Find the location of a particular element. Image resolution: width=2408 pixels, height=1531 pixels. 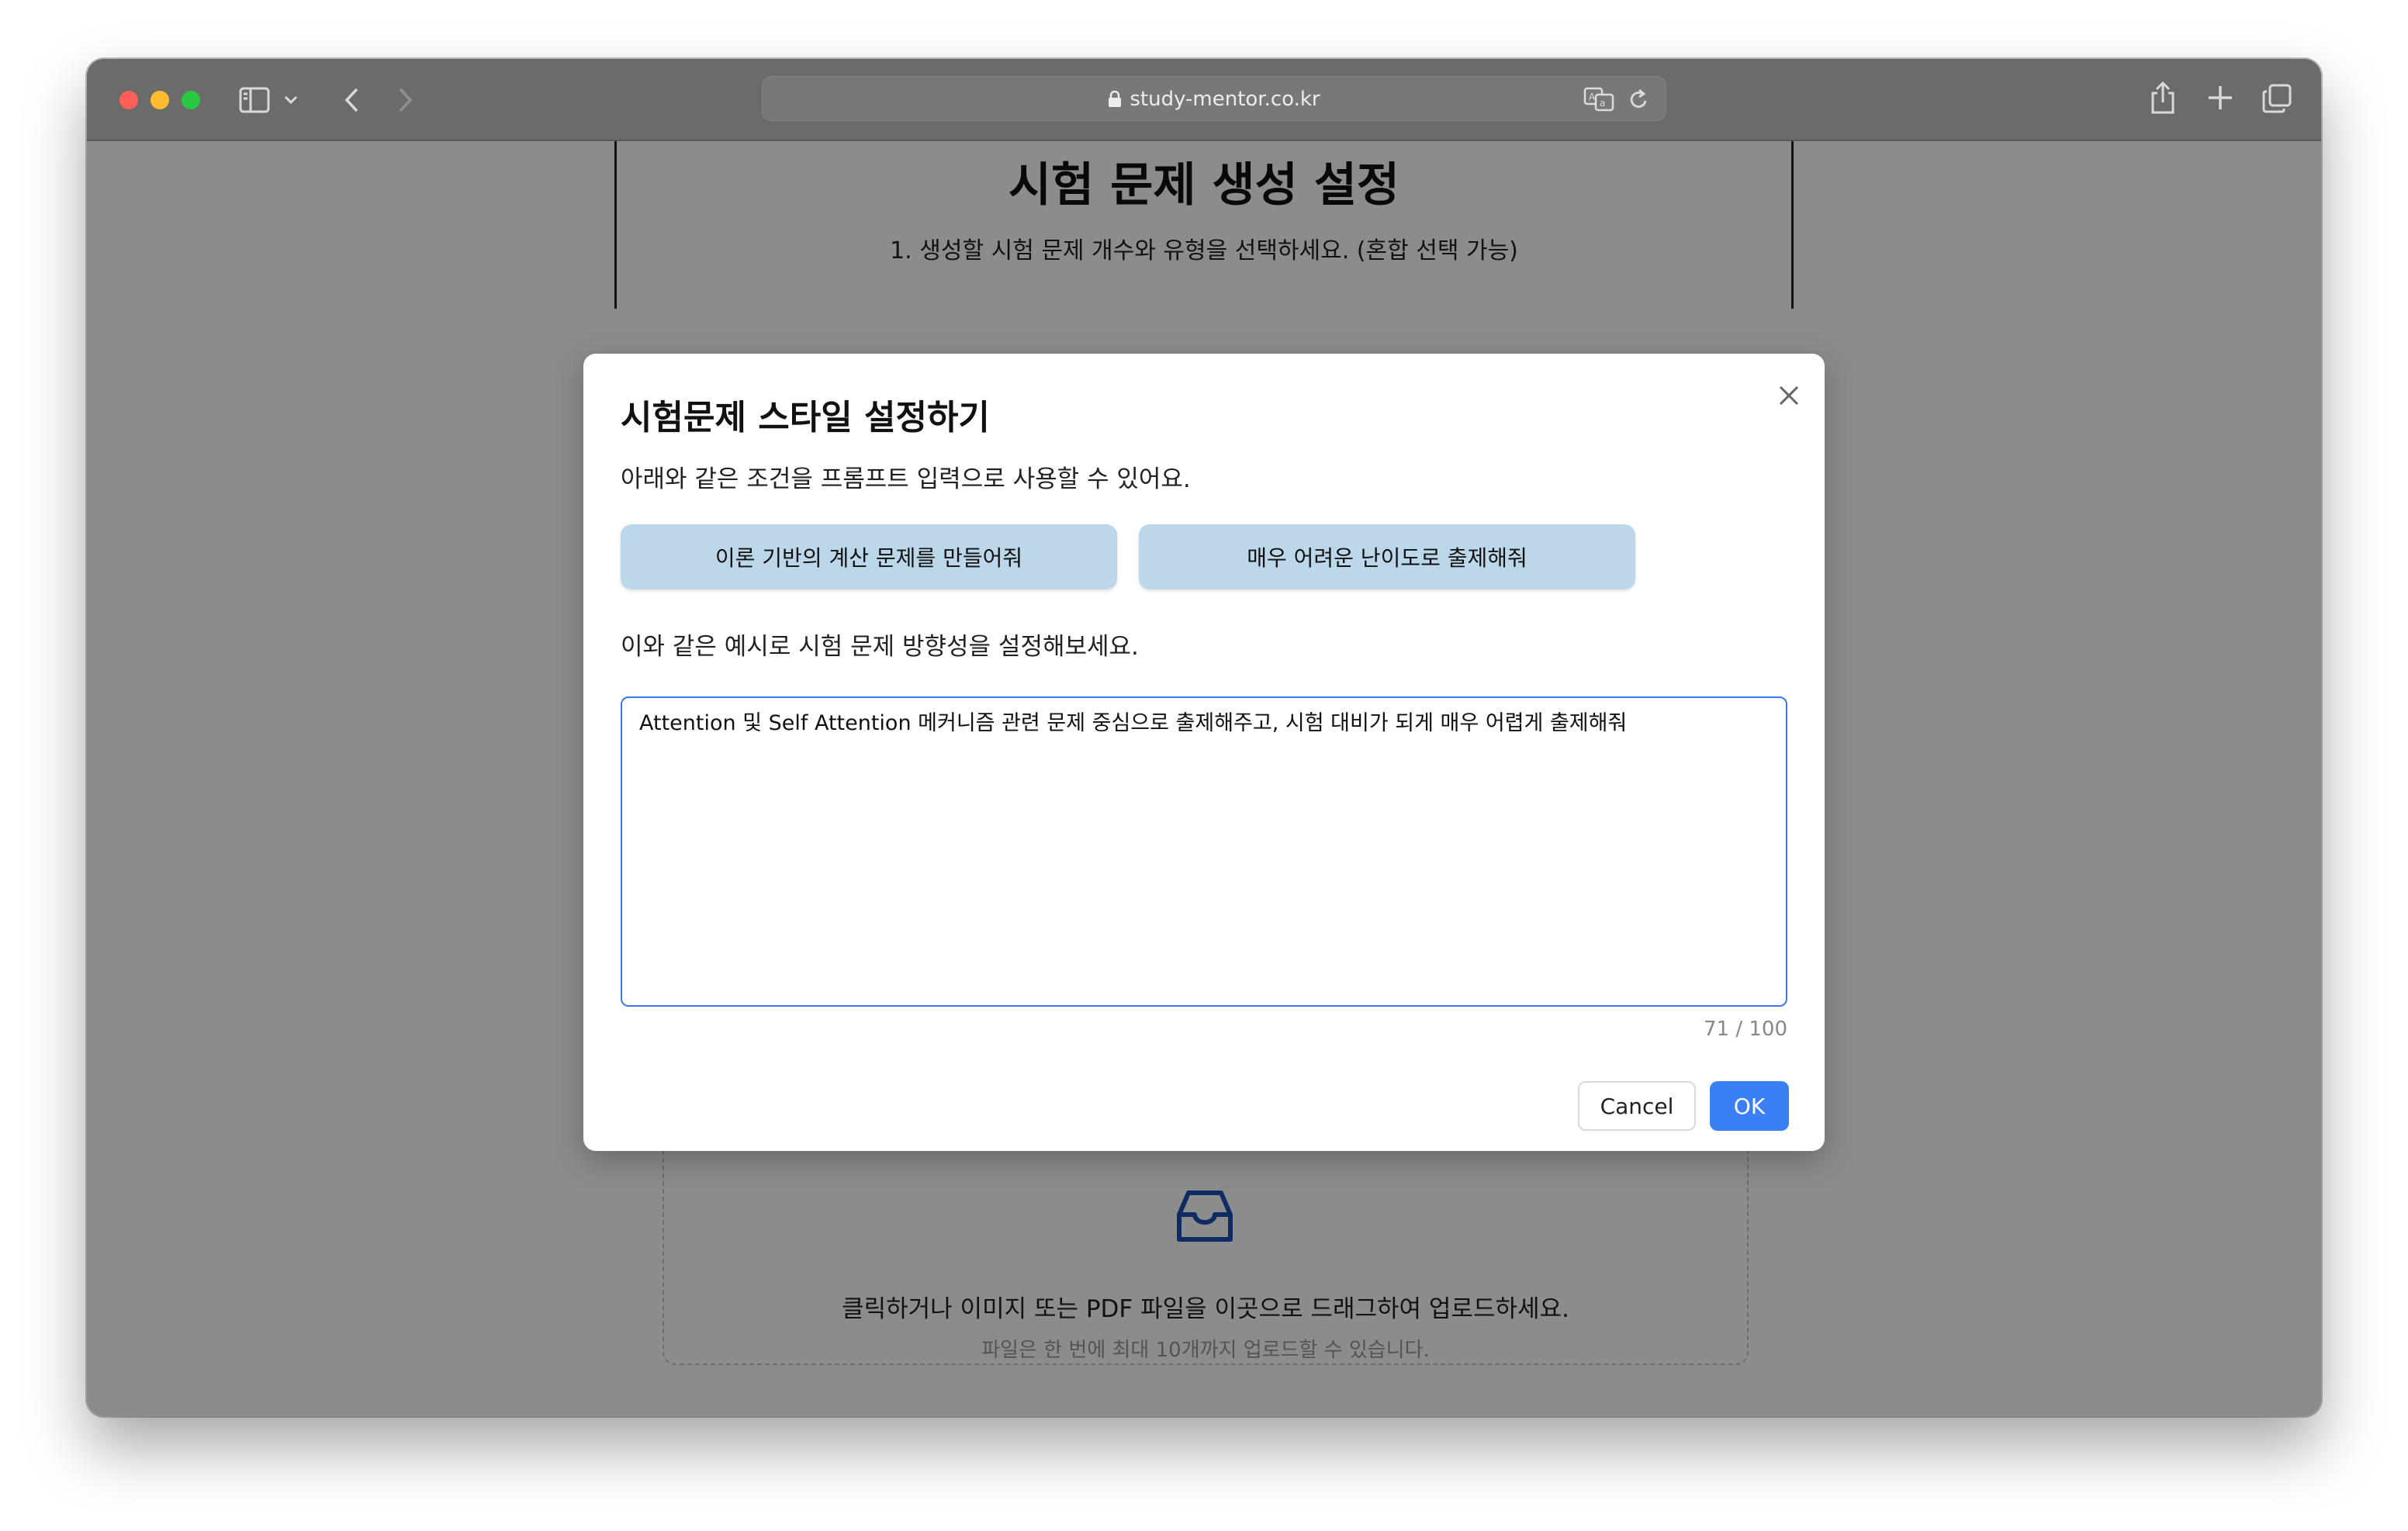

ok-button: OK is located at coordinates (1750, 1106).